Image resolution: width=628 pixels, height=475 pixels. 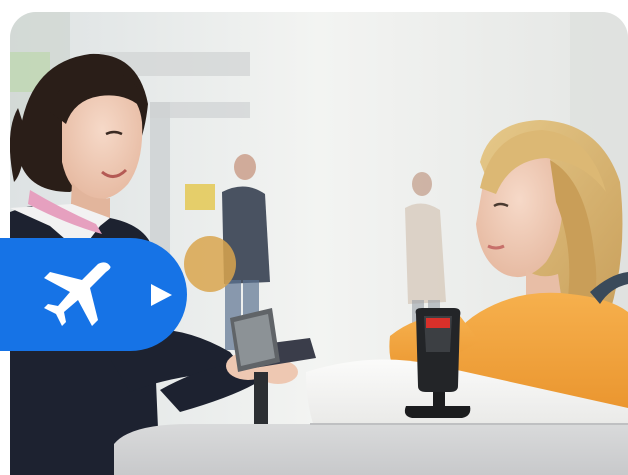 I want to click on airplane-icon, so click(x=77, y=294).